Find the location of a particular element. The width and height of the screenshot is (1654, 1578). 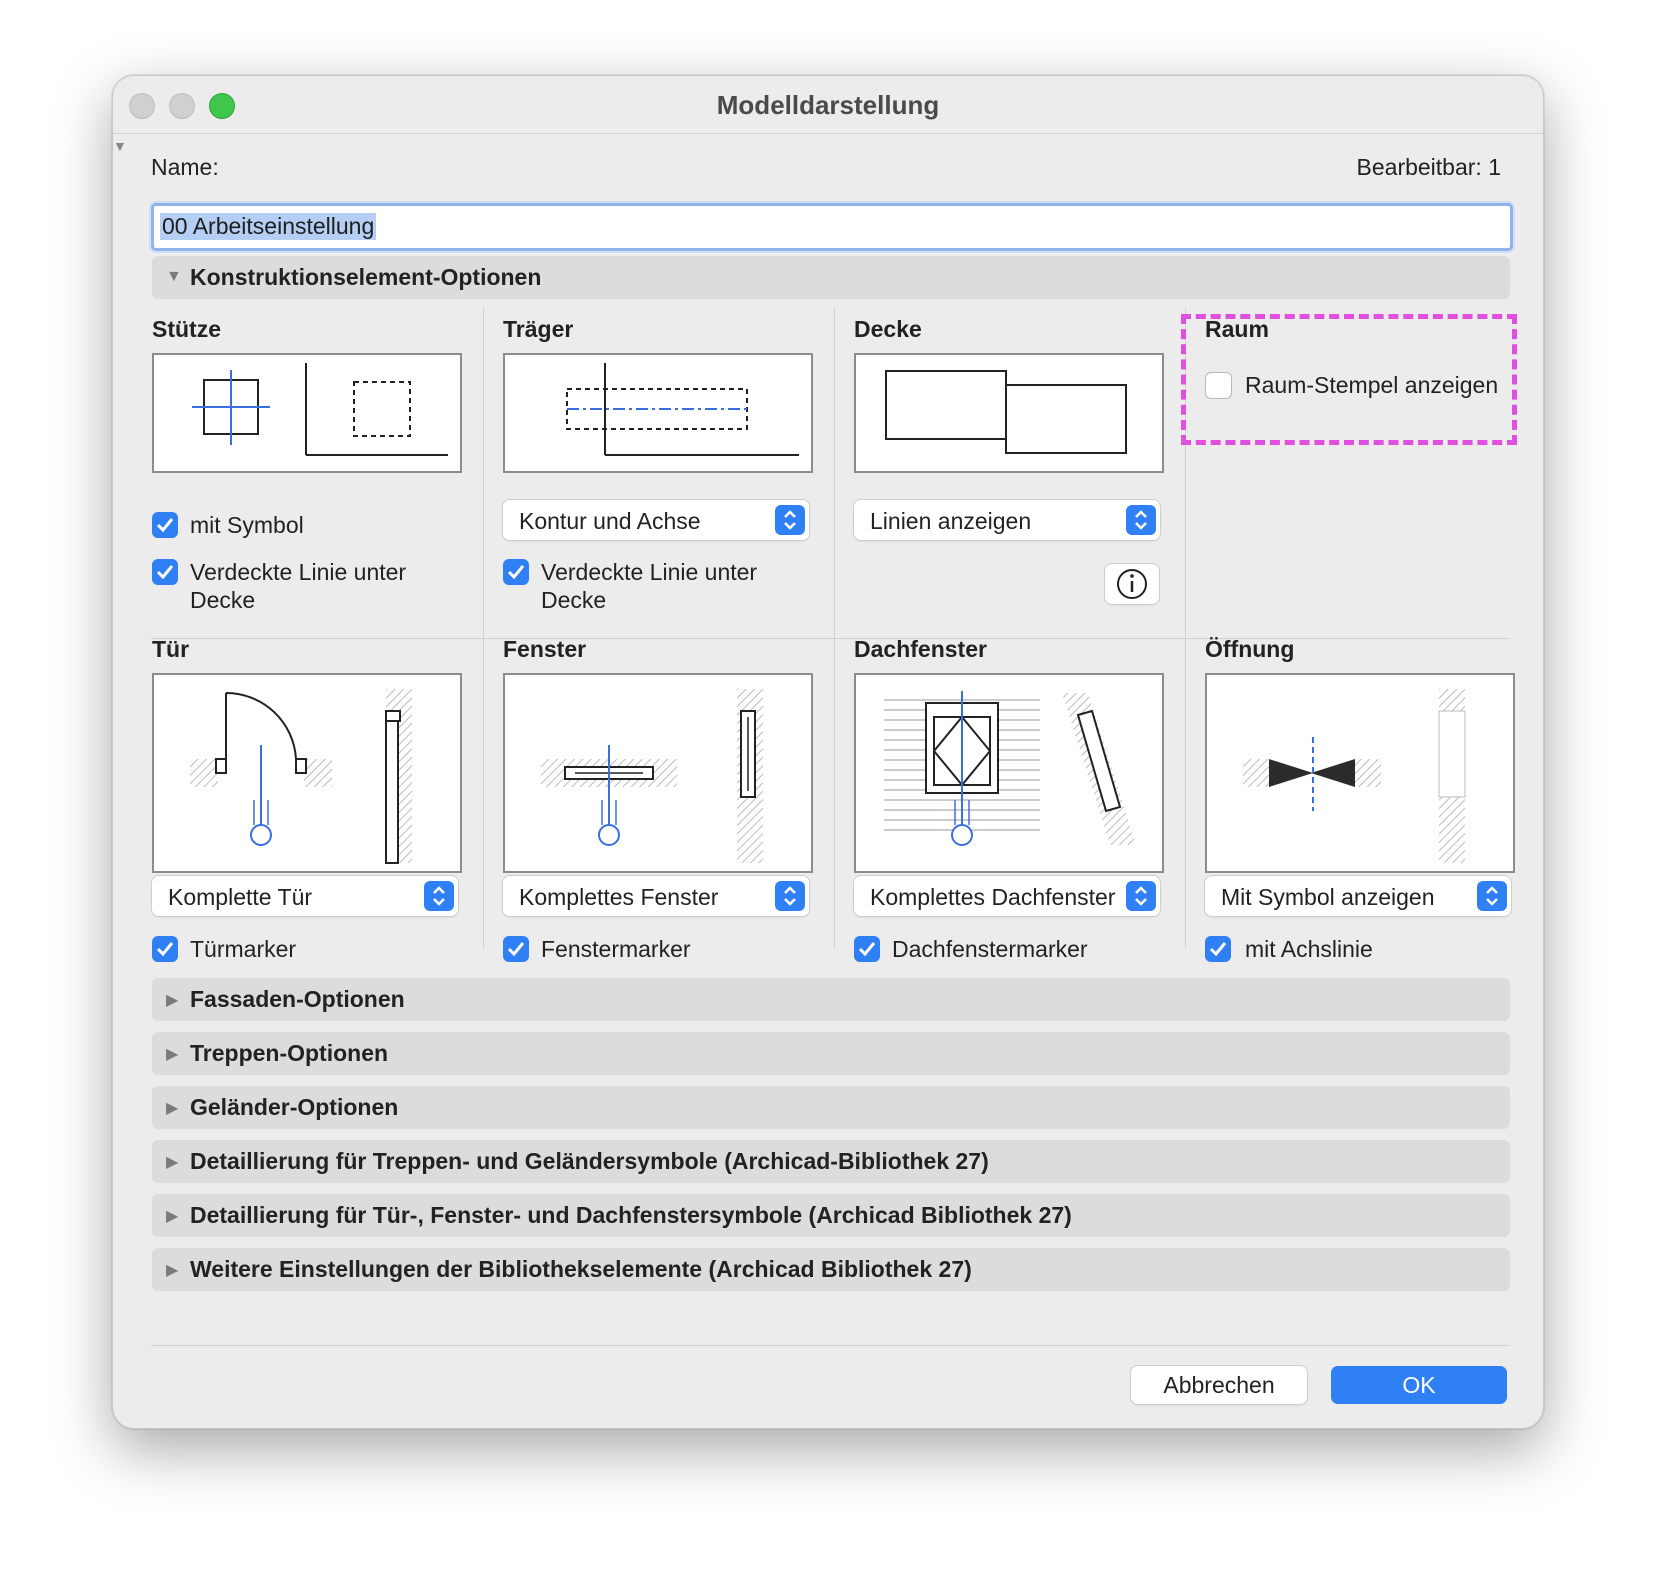

achslinie-label: mit Achslinie is located at coordinates (1309, 949).